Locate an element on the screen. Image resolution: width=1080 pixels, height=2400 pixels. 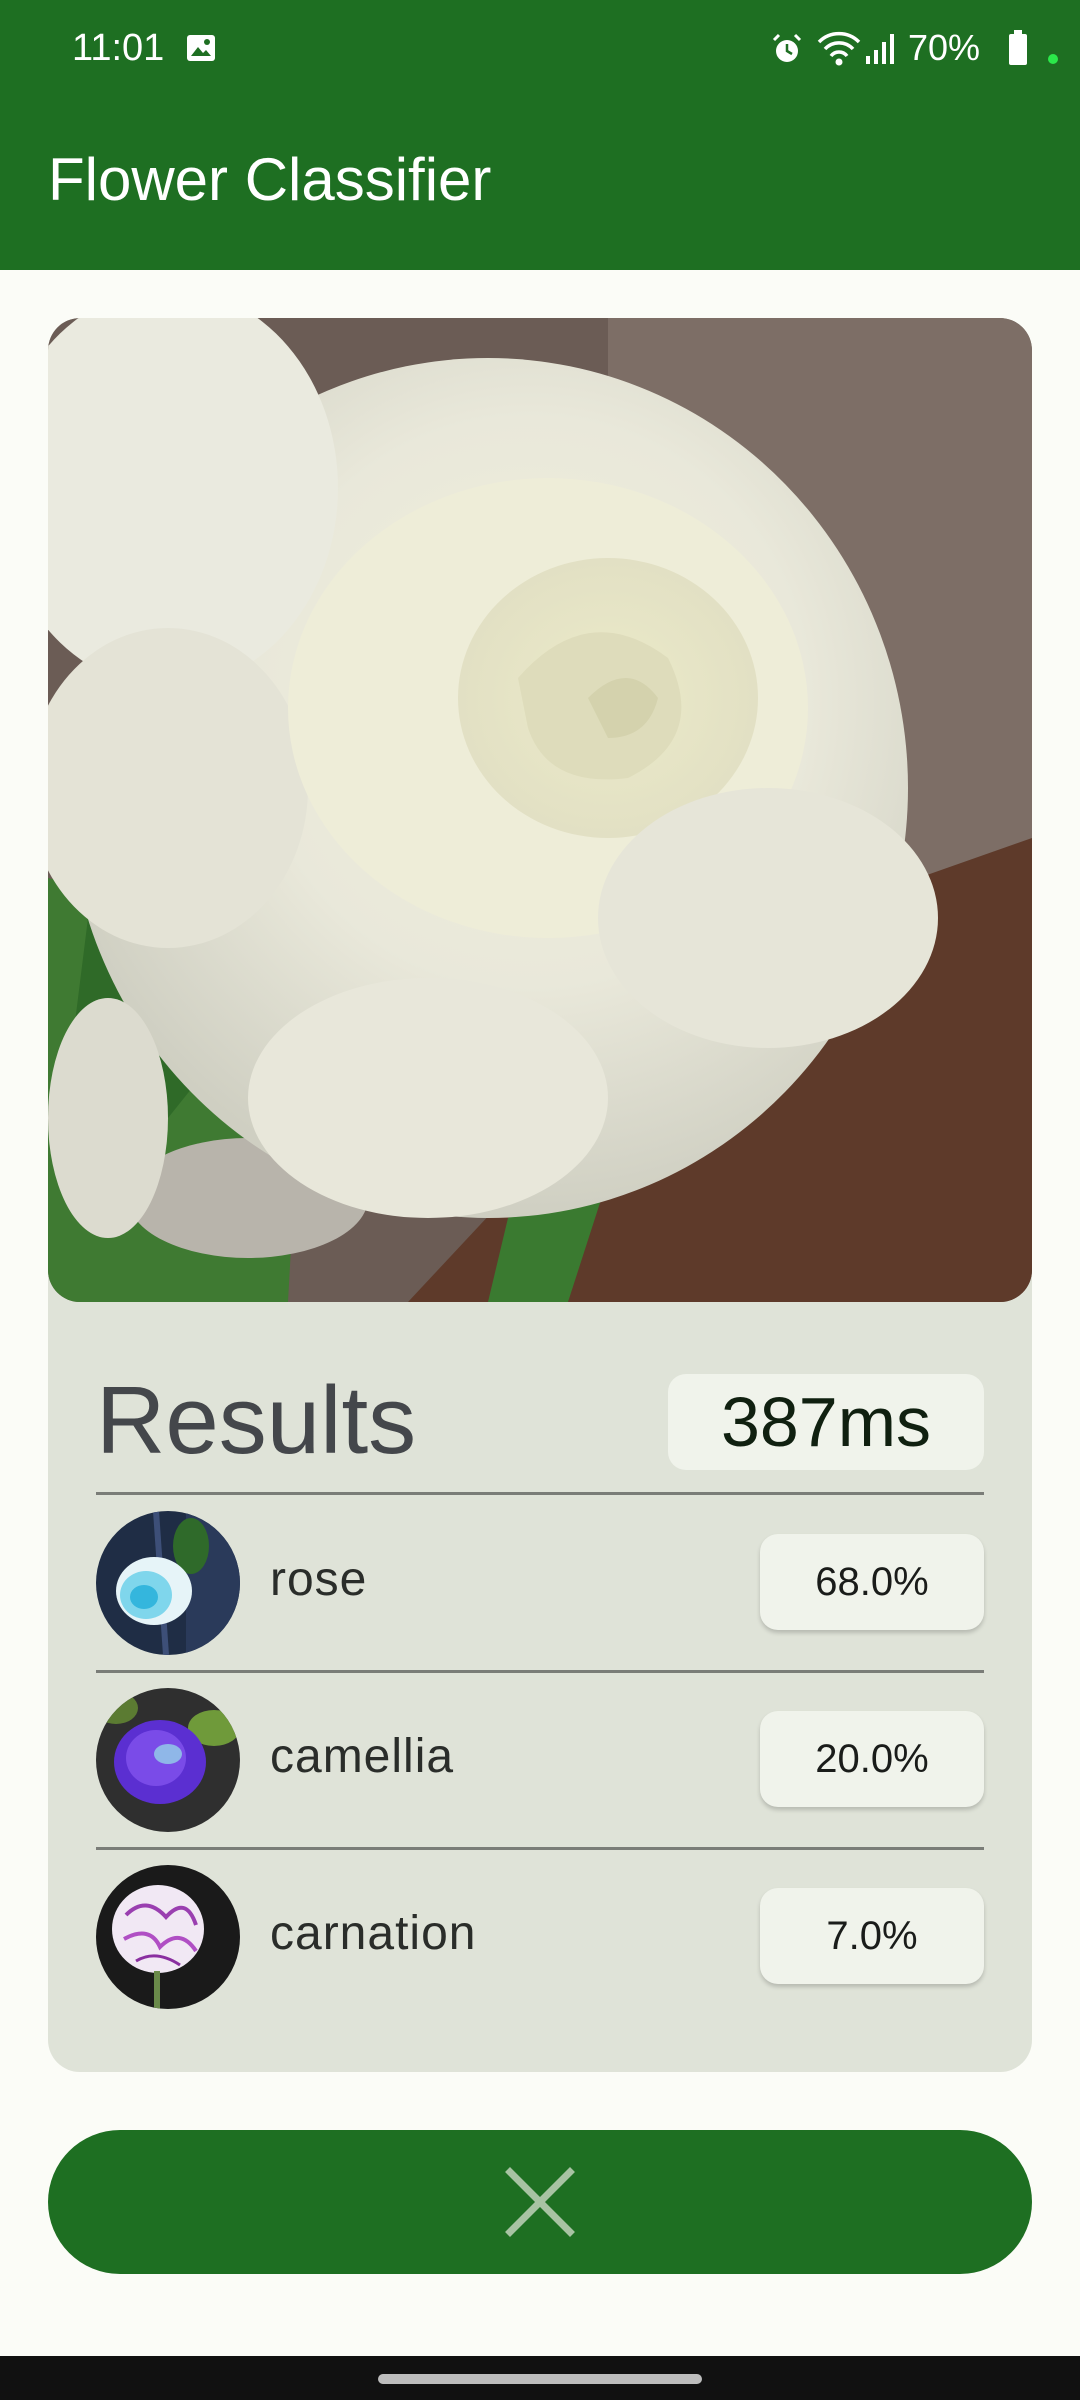
inference-time-chip: 387ms is located at coordinates (826, 1422).